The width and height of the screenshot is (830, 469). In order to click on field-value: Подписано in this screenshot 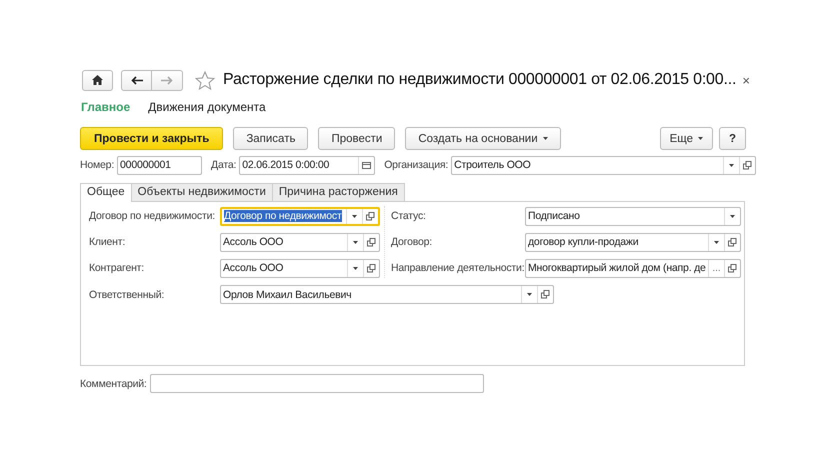, I will do `click(554, 216)`.